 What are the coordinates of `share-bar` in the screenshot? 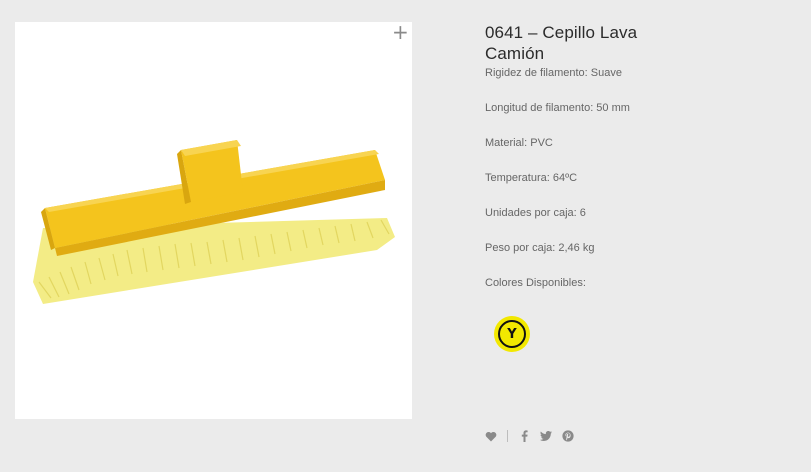 It's located at (529, 436).